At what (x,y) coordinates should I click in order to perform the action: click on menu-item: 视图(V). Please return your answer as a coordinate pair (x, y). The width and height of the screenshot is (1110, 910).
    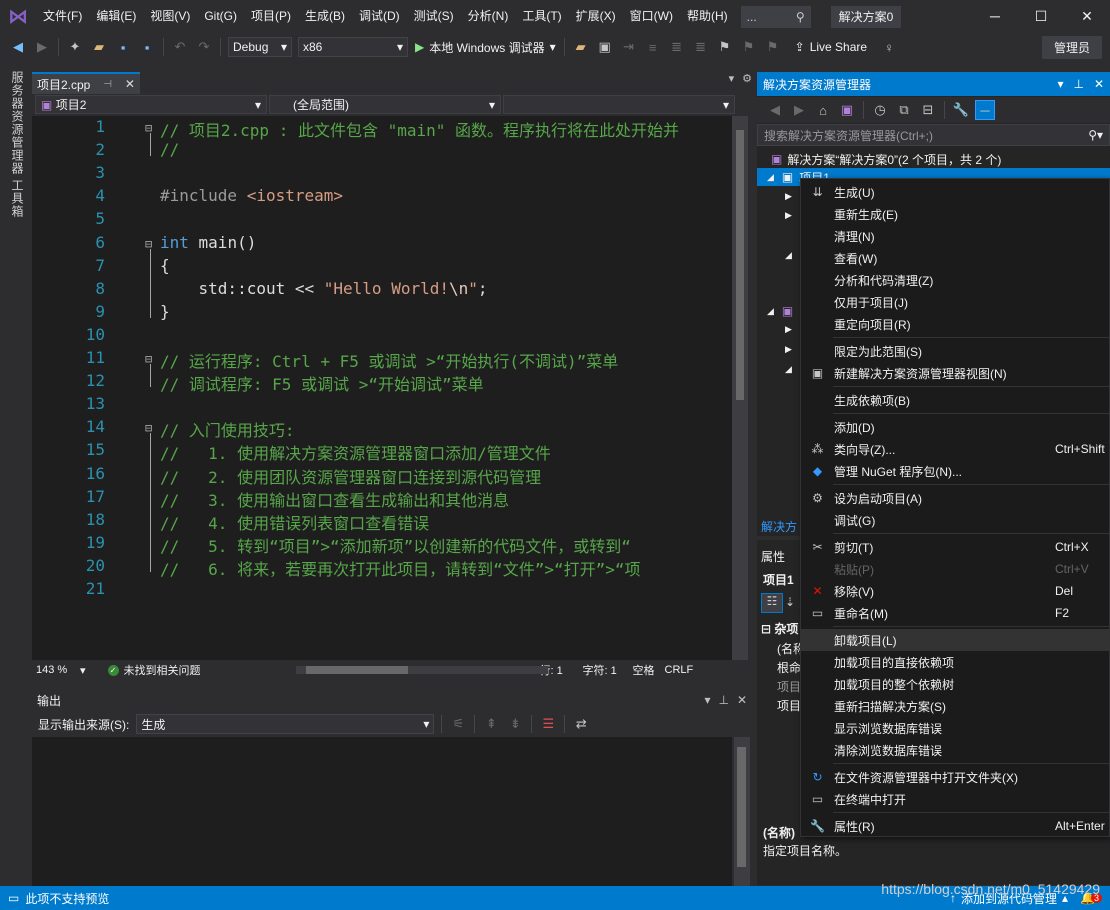
    Looking at the image, I should click on (170, 16).